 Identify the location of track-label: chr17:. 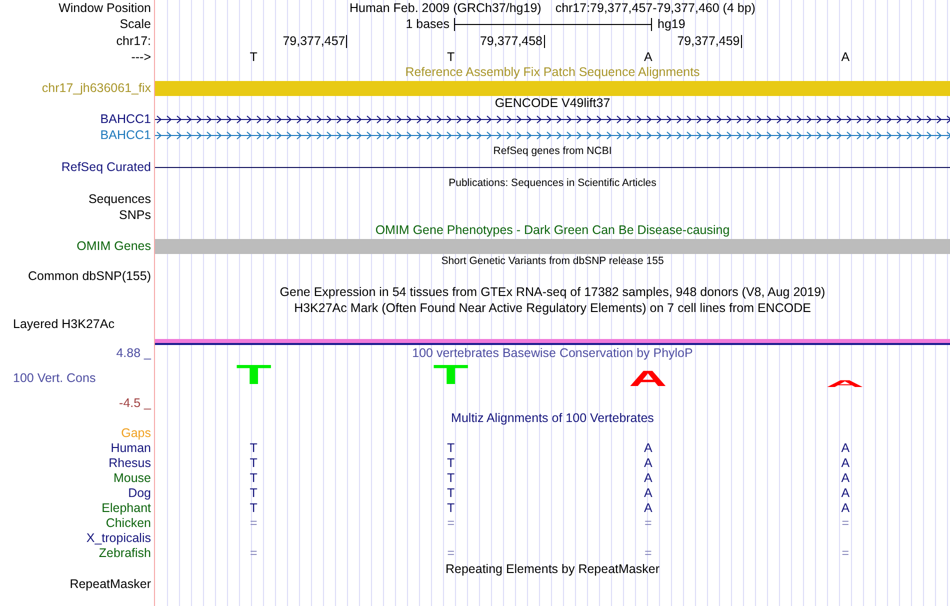
(133, 41).